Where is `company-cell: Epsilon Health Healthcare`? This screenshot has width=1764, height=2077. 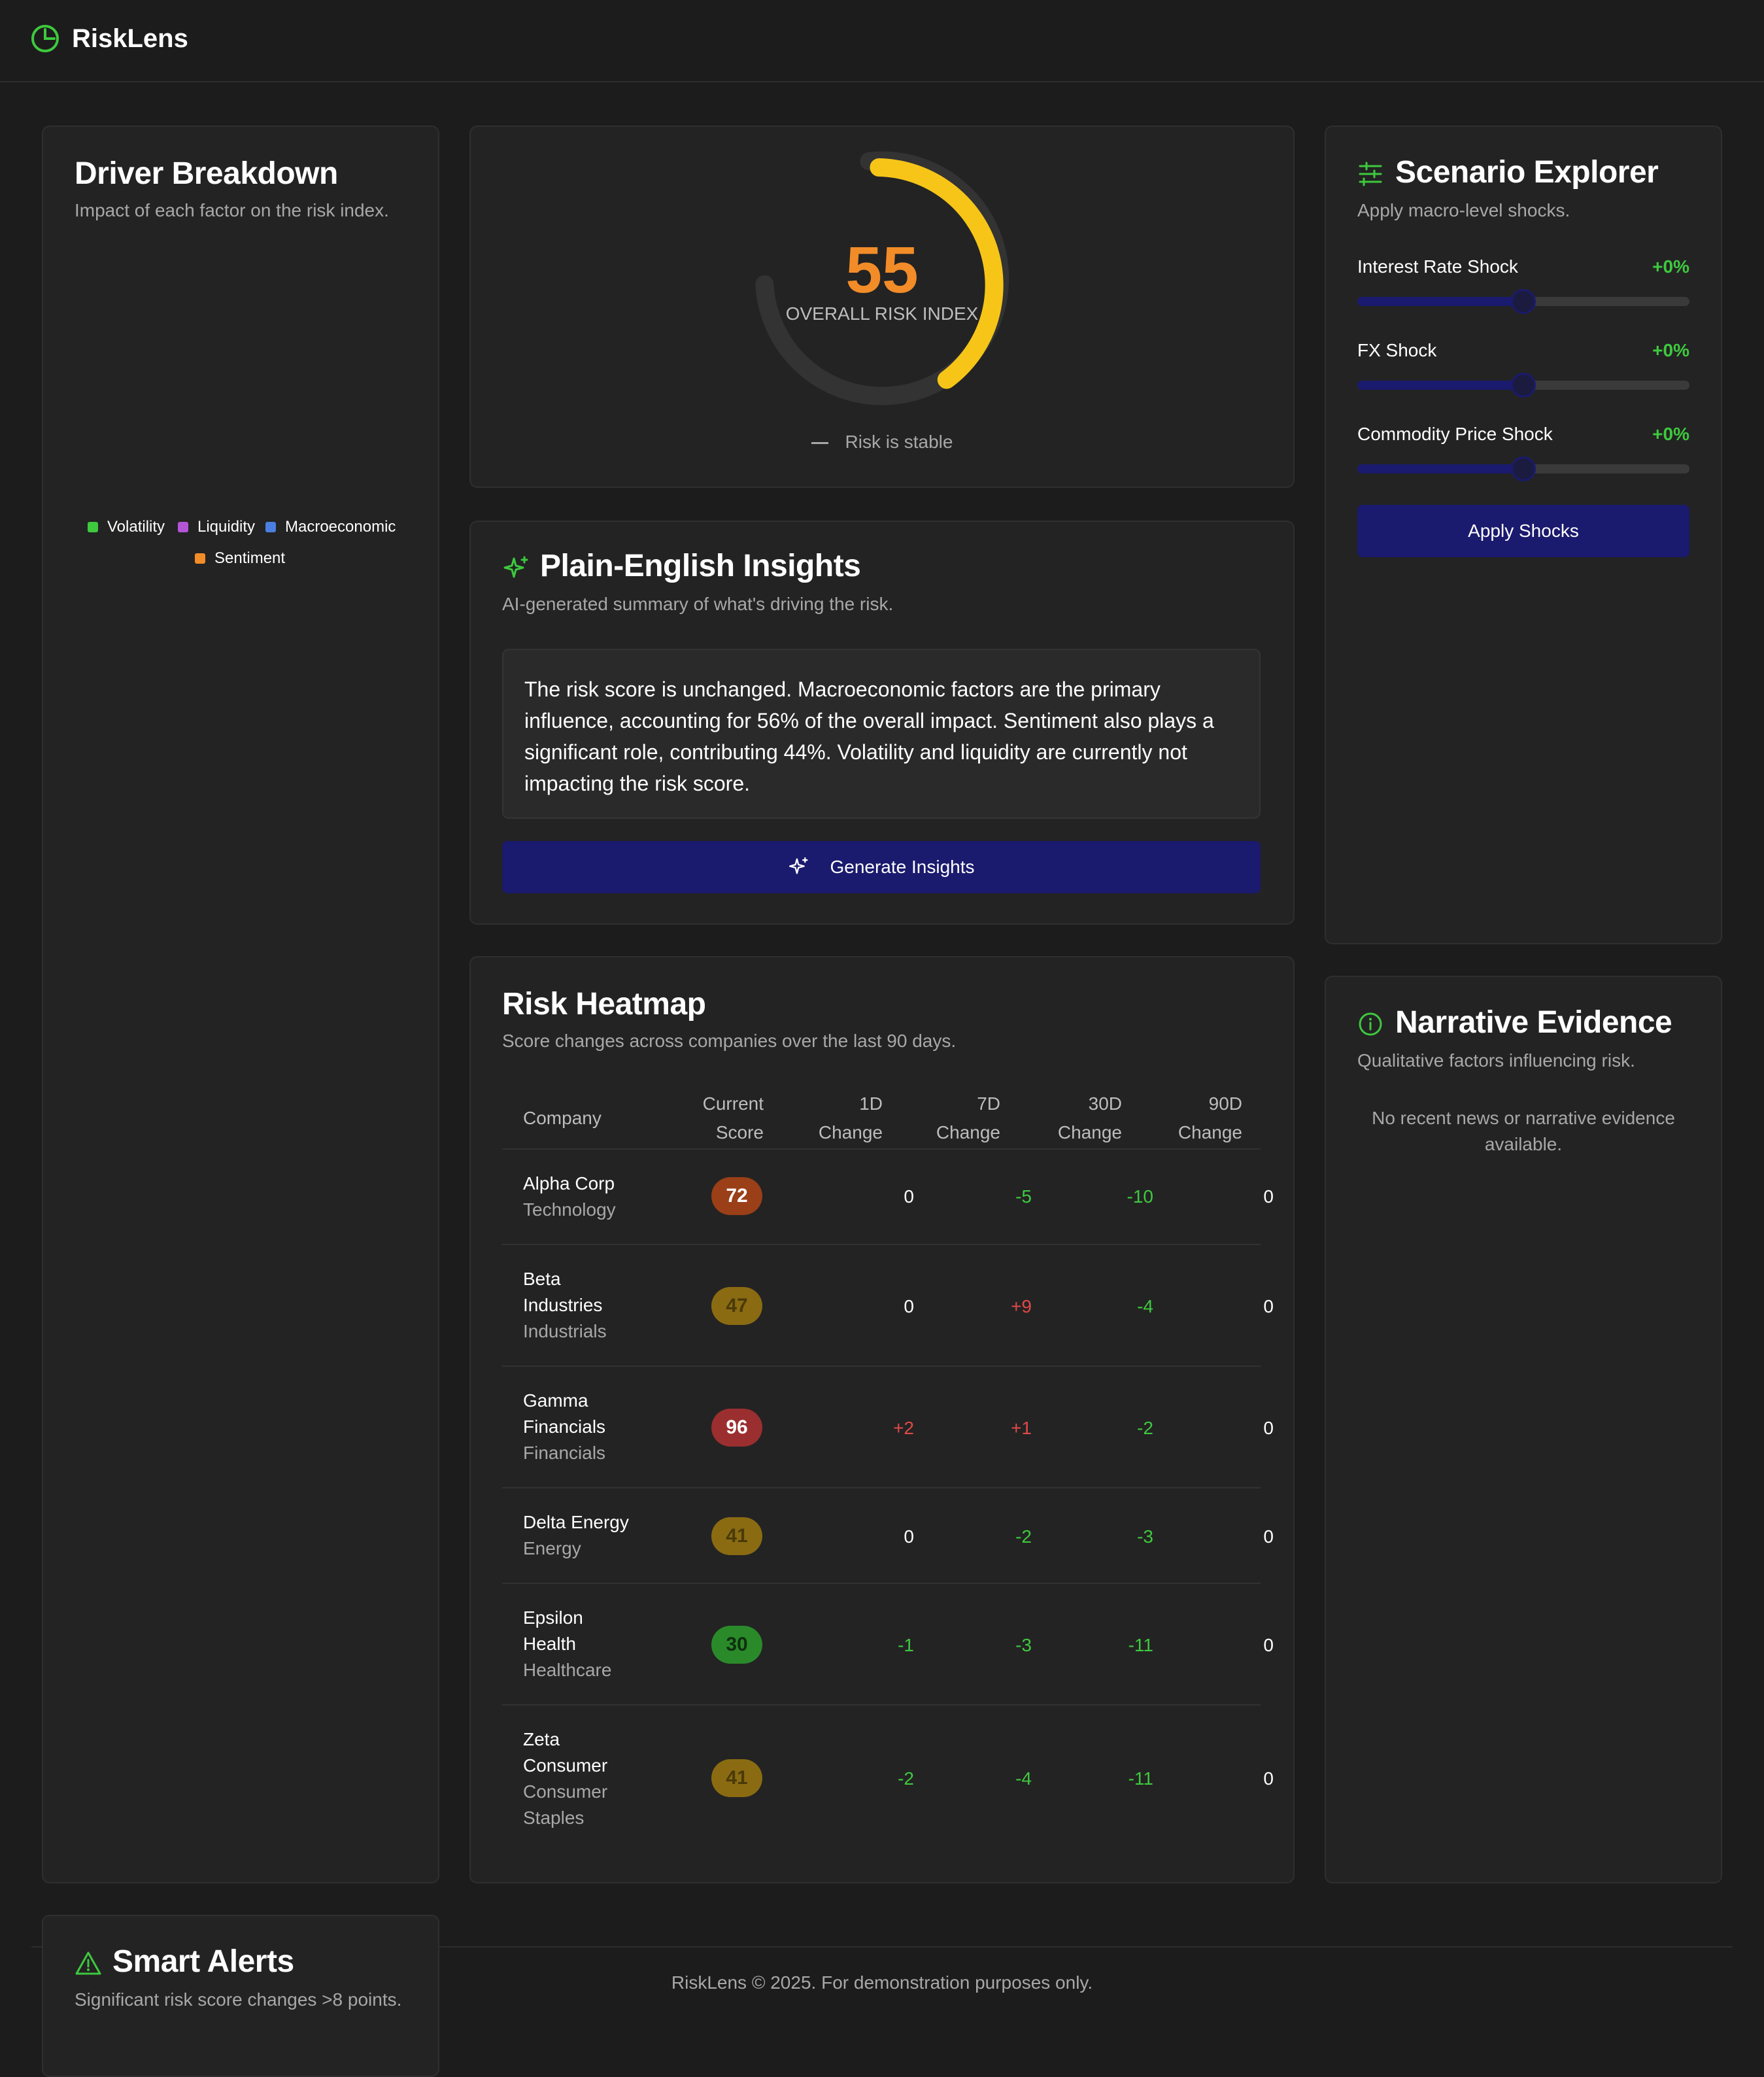 company-cell: Epsilon Health Healthcare is located at coordinates (569, 1644).